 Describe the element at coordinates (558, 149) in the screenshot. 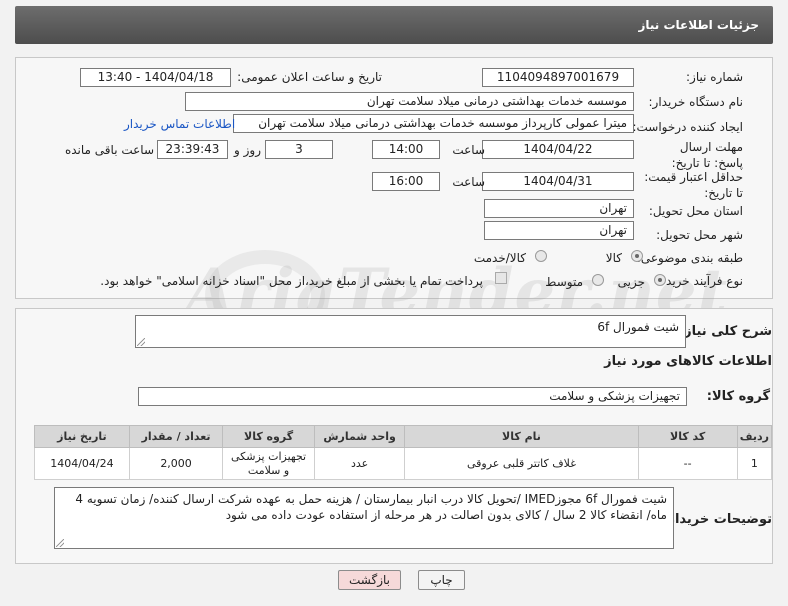

I see `deadline-date-field: 1404/04/22` at that location.